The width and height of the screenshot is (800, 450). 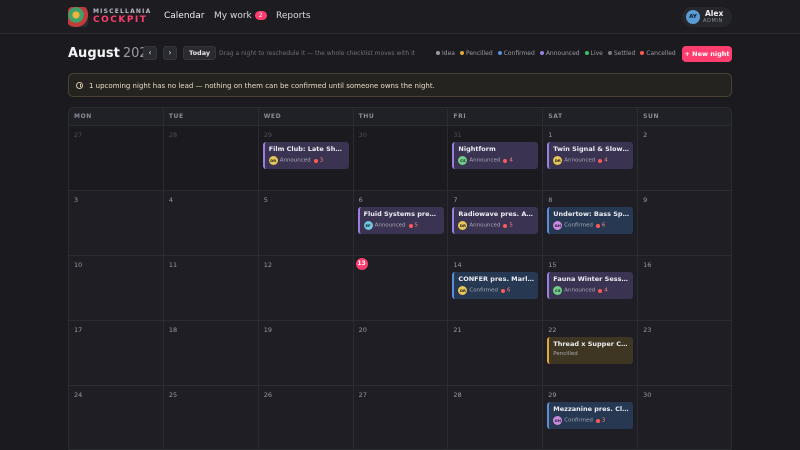 I want to click on event-meta: DR Confirmed 6, so click(x=496, y=290).